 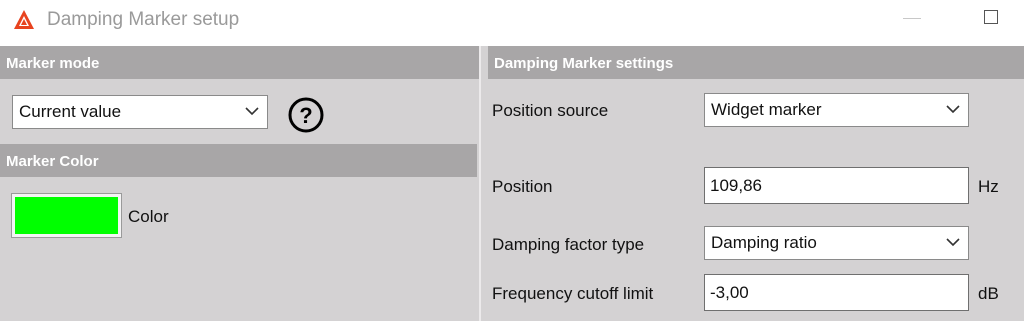 I want to click on marker-mode-header: Marker mode, so click(x=239, y=62).